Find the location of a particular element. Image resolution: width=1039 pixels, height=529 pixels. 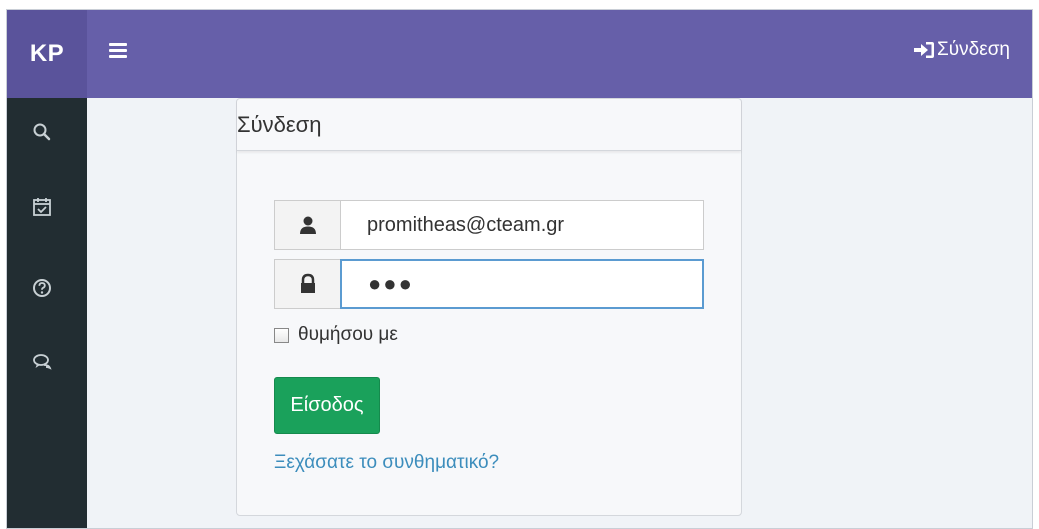

remember-me: θυμήσου με is located at coordinates (336, 335).